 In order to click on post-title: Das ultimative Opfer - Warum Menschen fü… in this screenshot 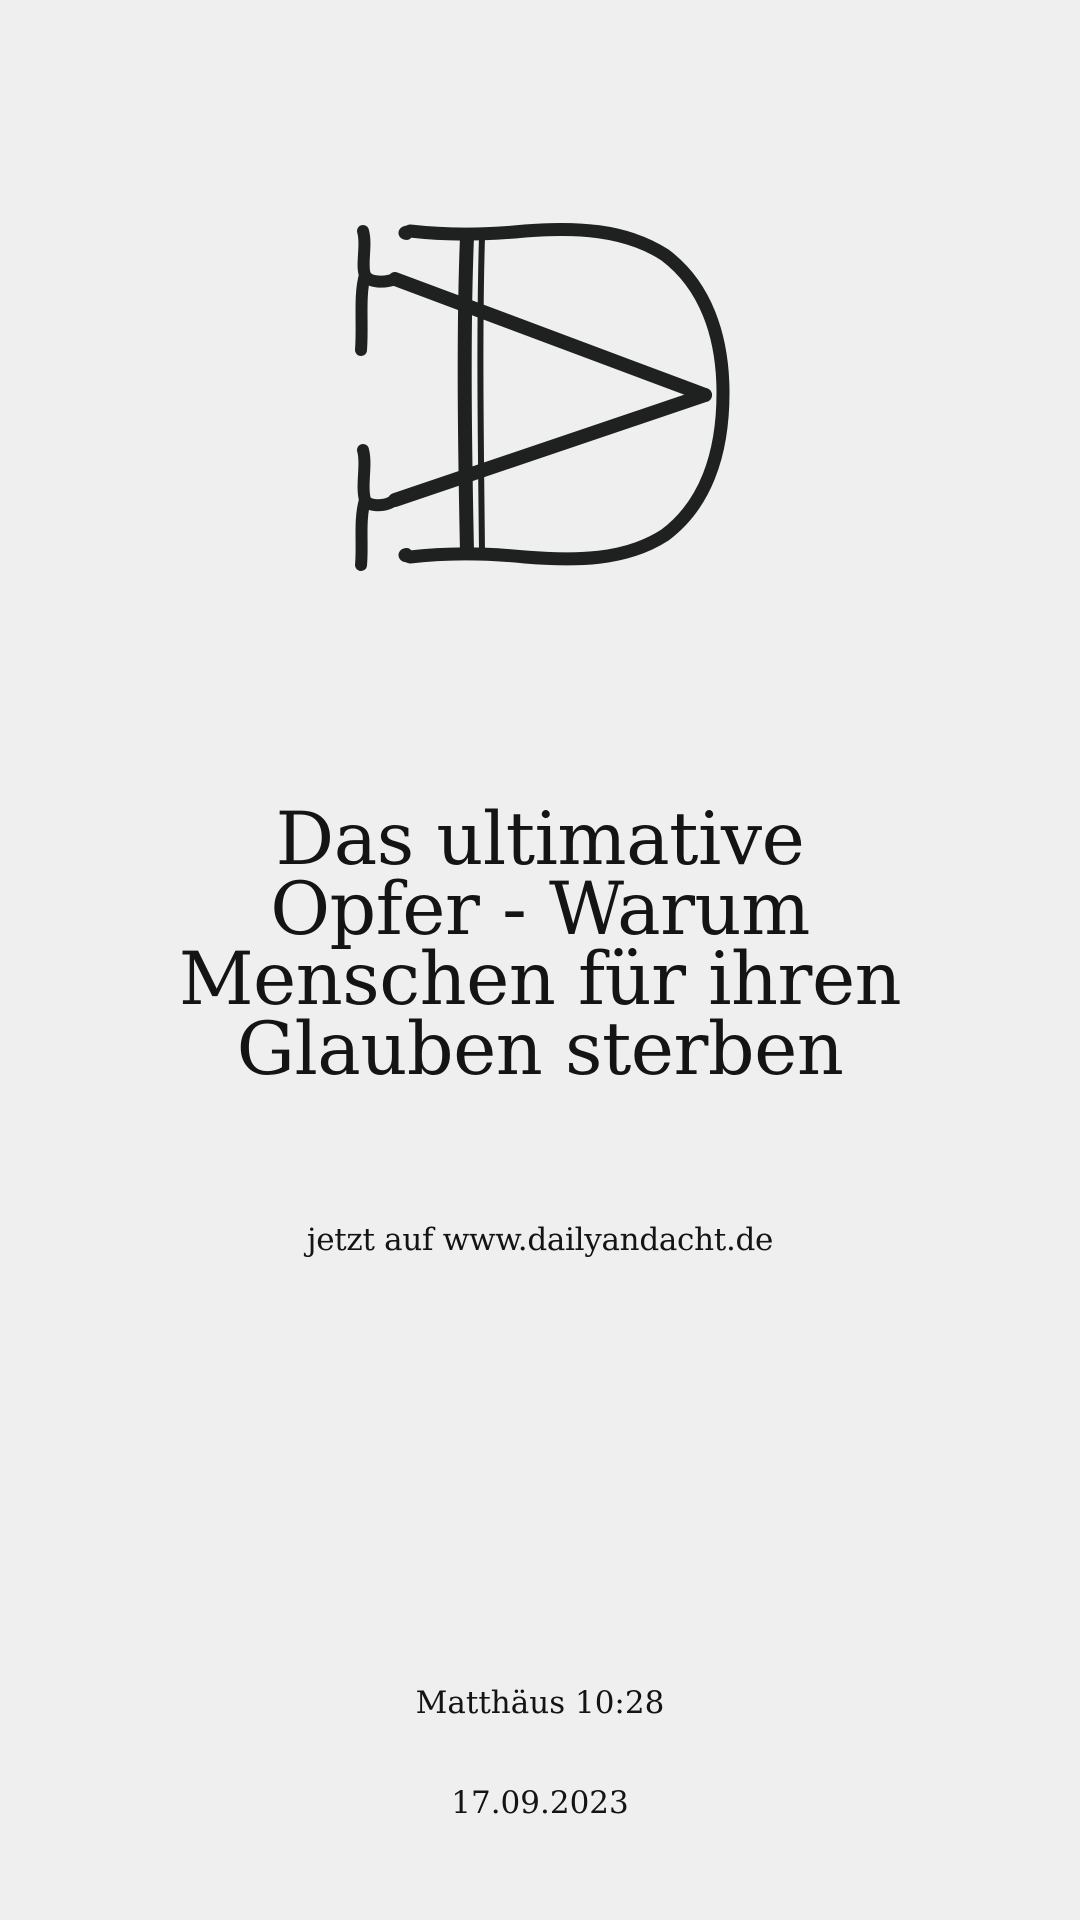, I will do `click(540, 944)`.